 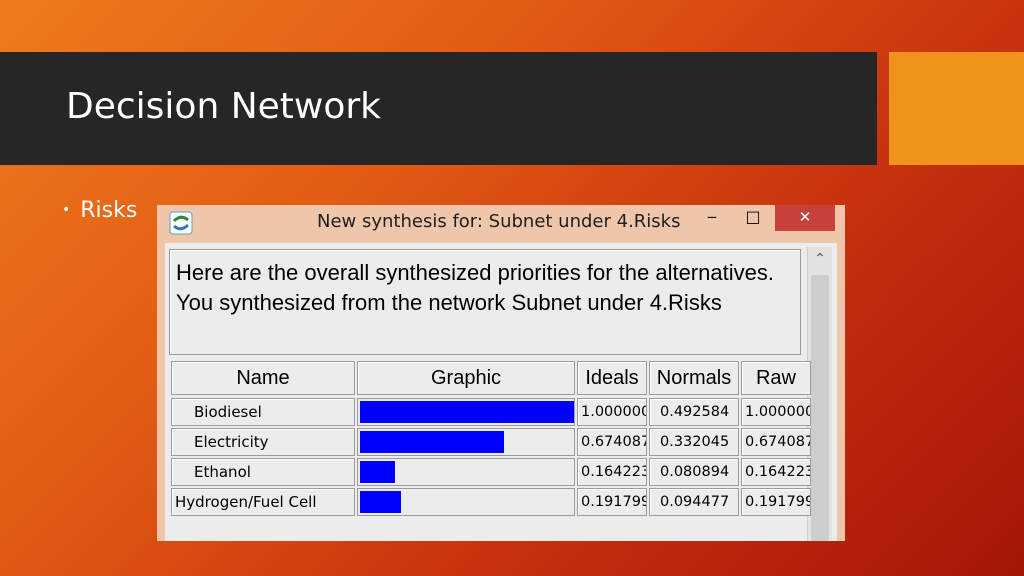 I want to click on header-name: Name, so click(x=263, y=378).